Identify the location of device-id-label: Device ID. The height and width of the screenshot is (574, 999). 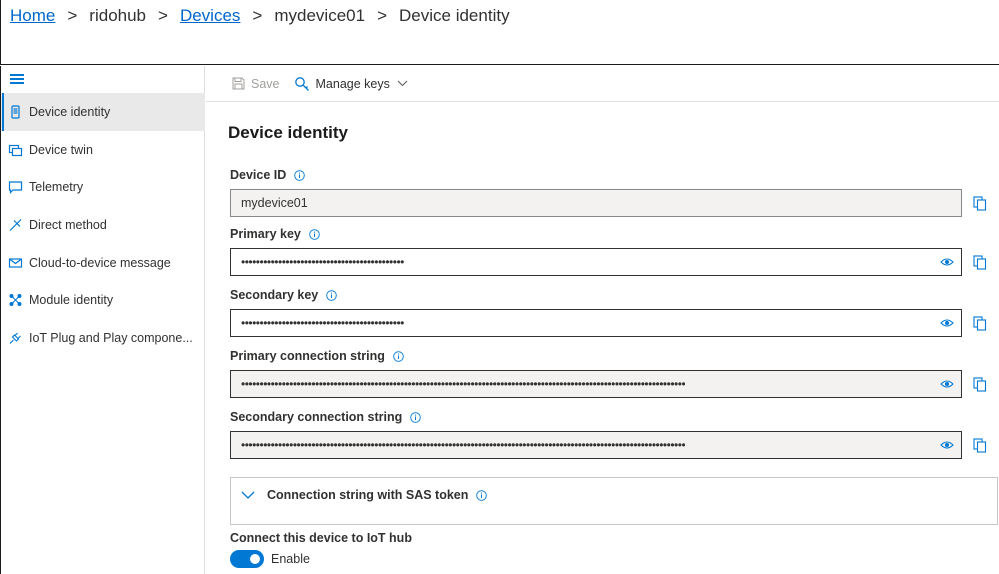
(268, 175).